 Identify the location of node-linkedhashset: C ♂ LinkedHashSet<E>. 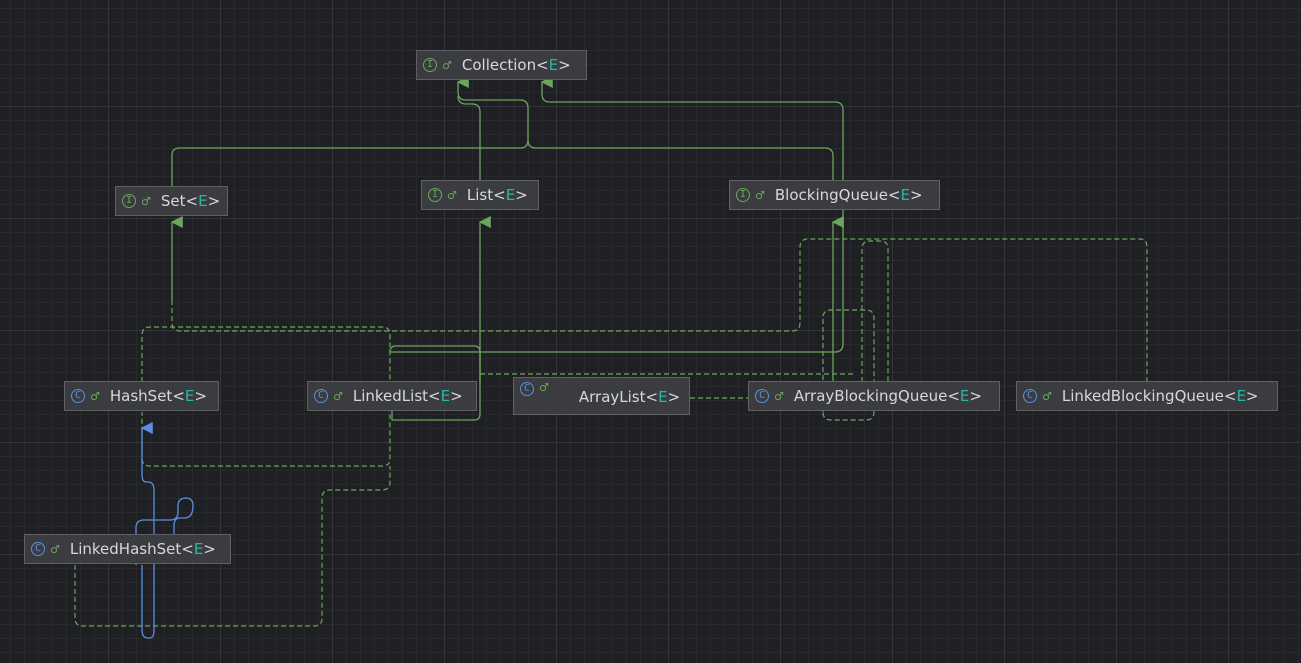
(127, 549).